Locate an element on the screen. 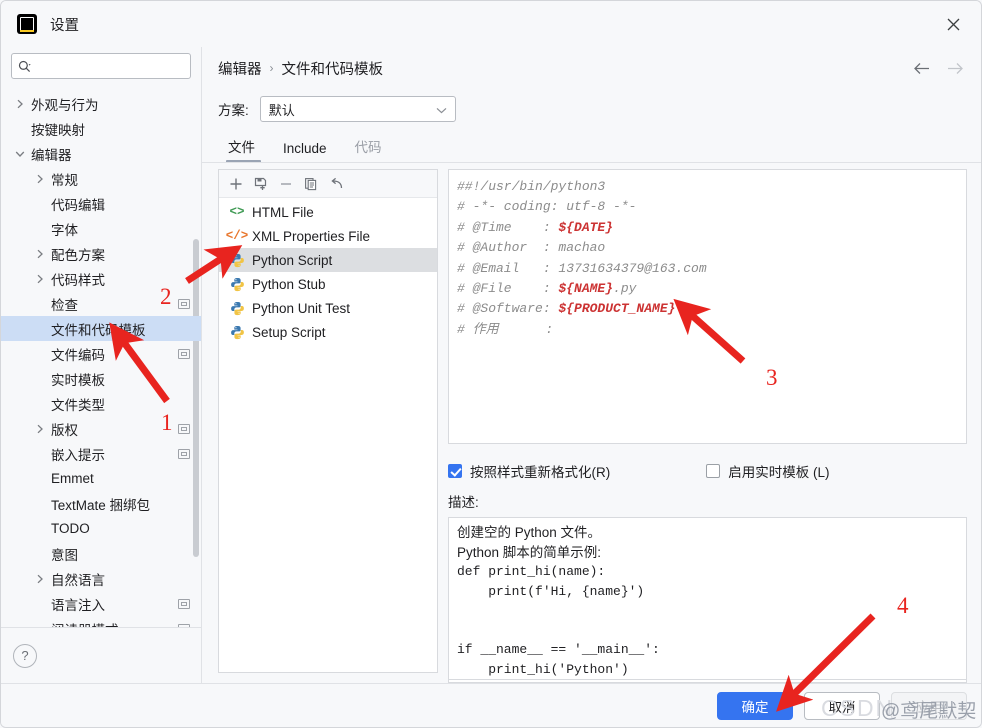 Image resolution: width=982 pixels, height=728 pixels. template-item-5: Setup Script is located at coordinates (328, 332).